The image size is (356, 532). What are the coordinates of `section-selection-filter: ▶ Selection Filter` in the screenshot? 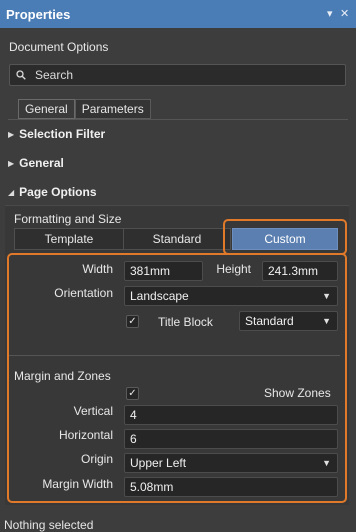 It's located at (56, 134).